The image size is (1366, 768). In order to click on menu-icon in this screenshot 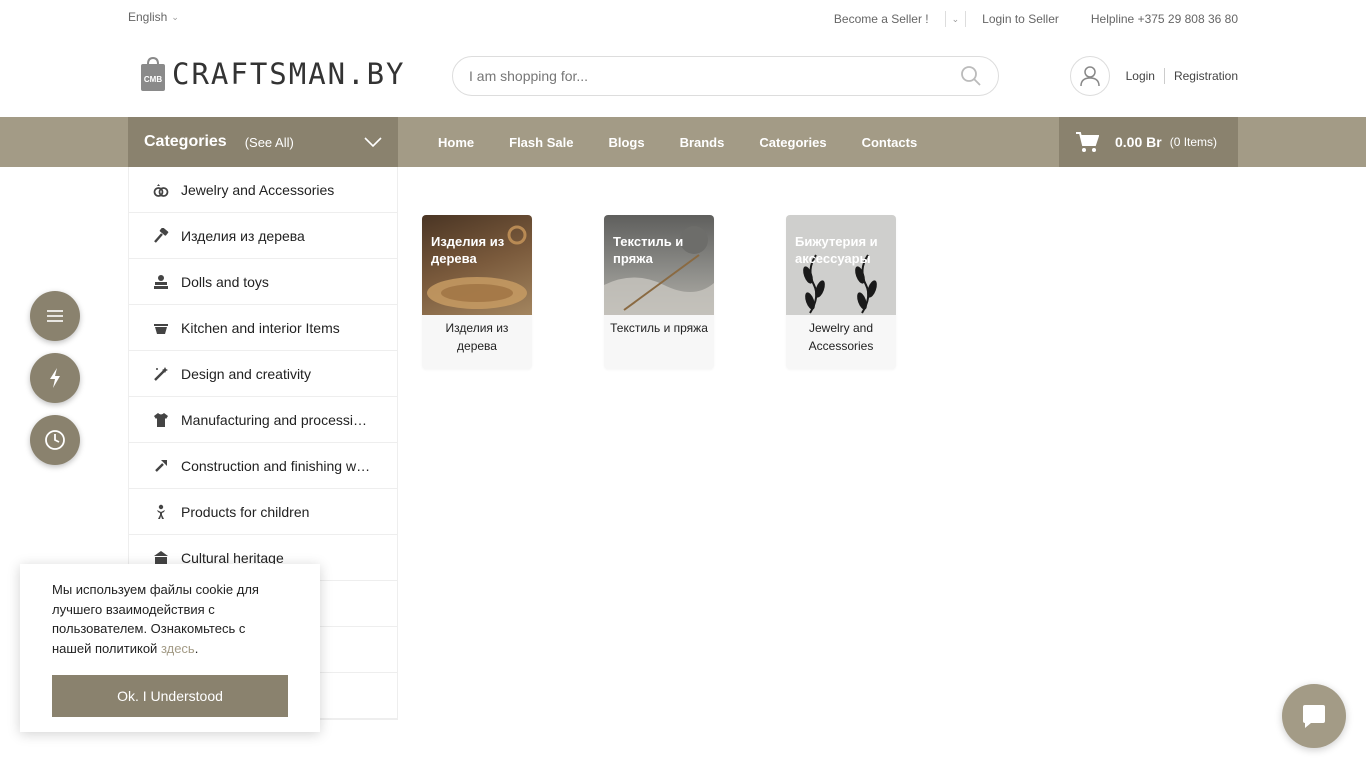, I will do `click(55, 316)`.